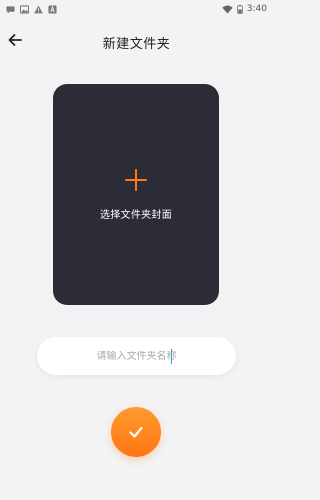 The height and width of the screenshot is (500, 320). Describe the element at coordinates (256, 9) in the screenshot. I see `status-time: 3:40` at that location.